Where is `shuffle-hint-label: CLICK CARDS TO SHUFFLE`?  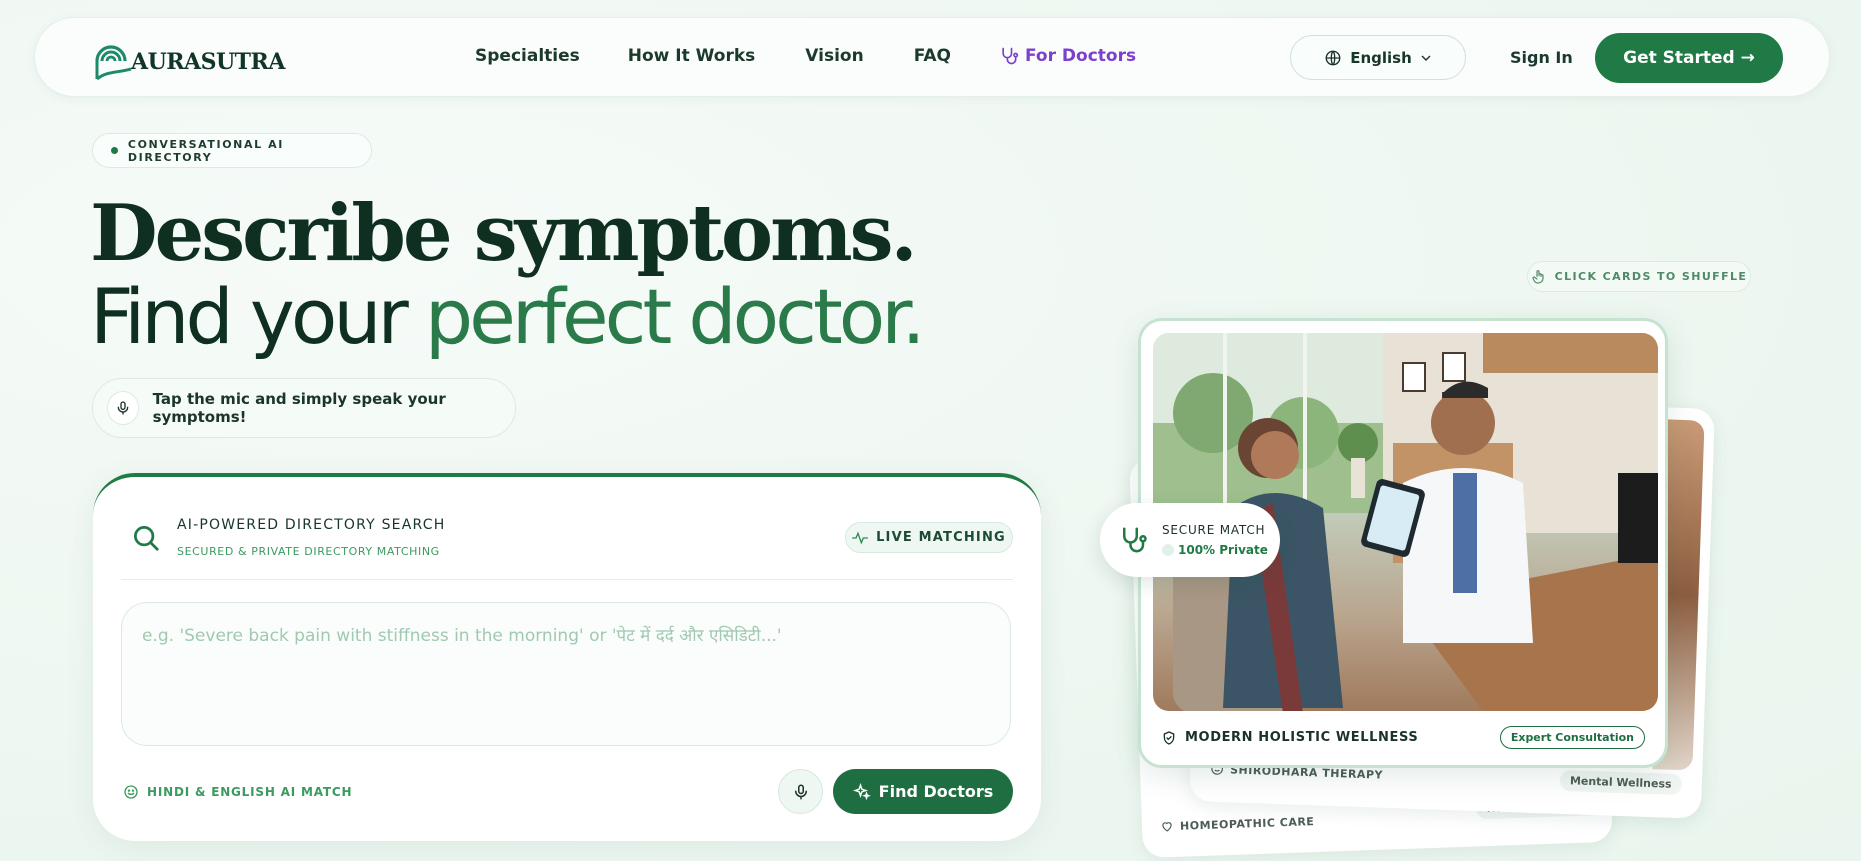 shuffle-hint-label: CLICK CARDS TO SHUFFLE is located at coordinates (1651, 276).